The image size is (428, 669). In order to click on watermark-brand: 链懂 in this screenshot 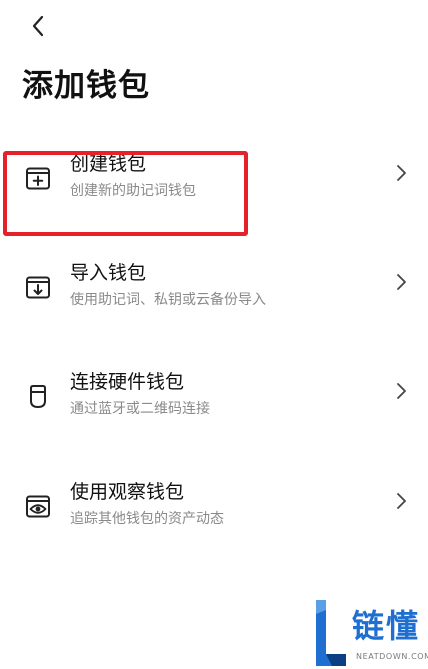, I will do `click(386, 626)`.